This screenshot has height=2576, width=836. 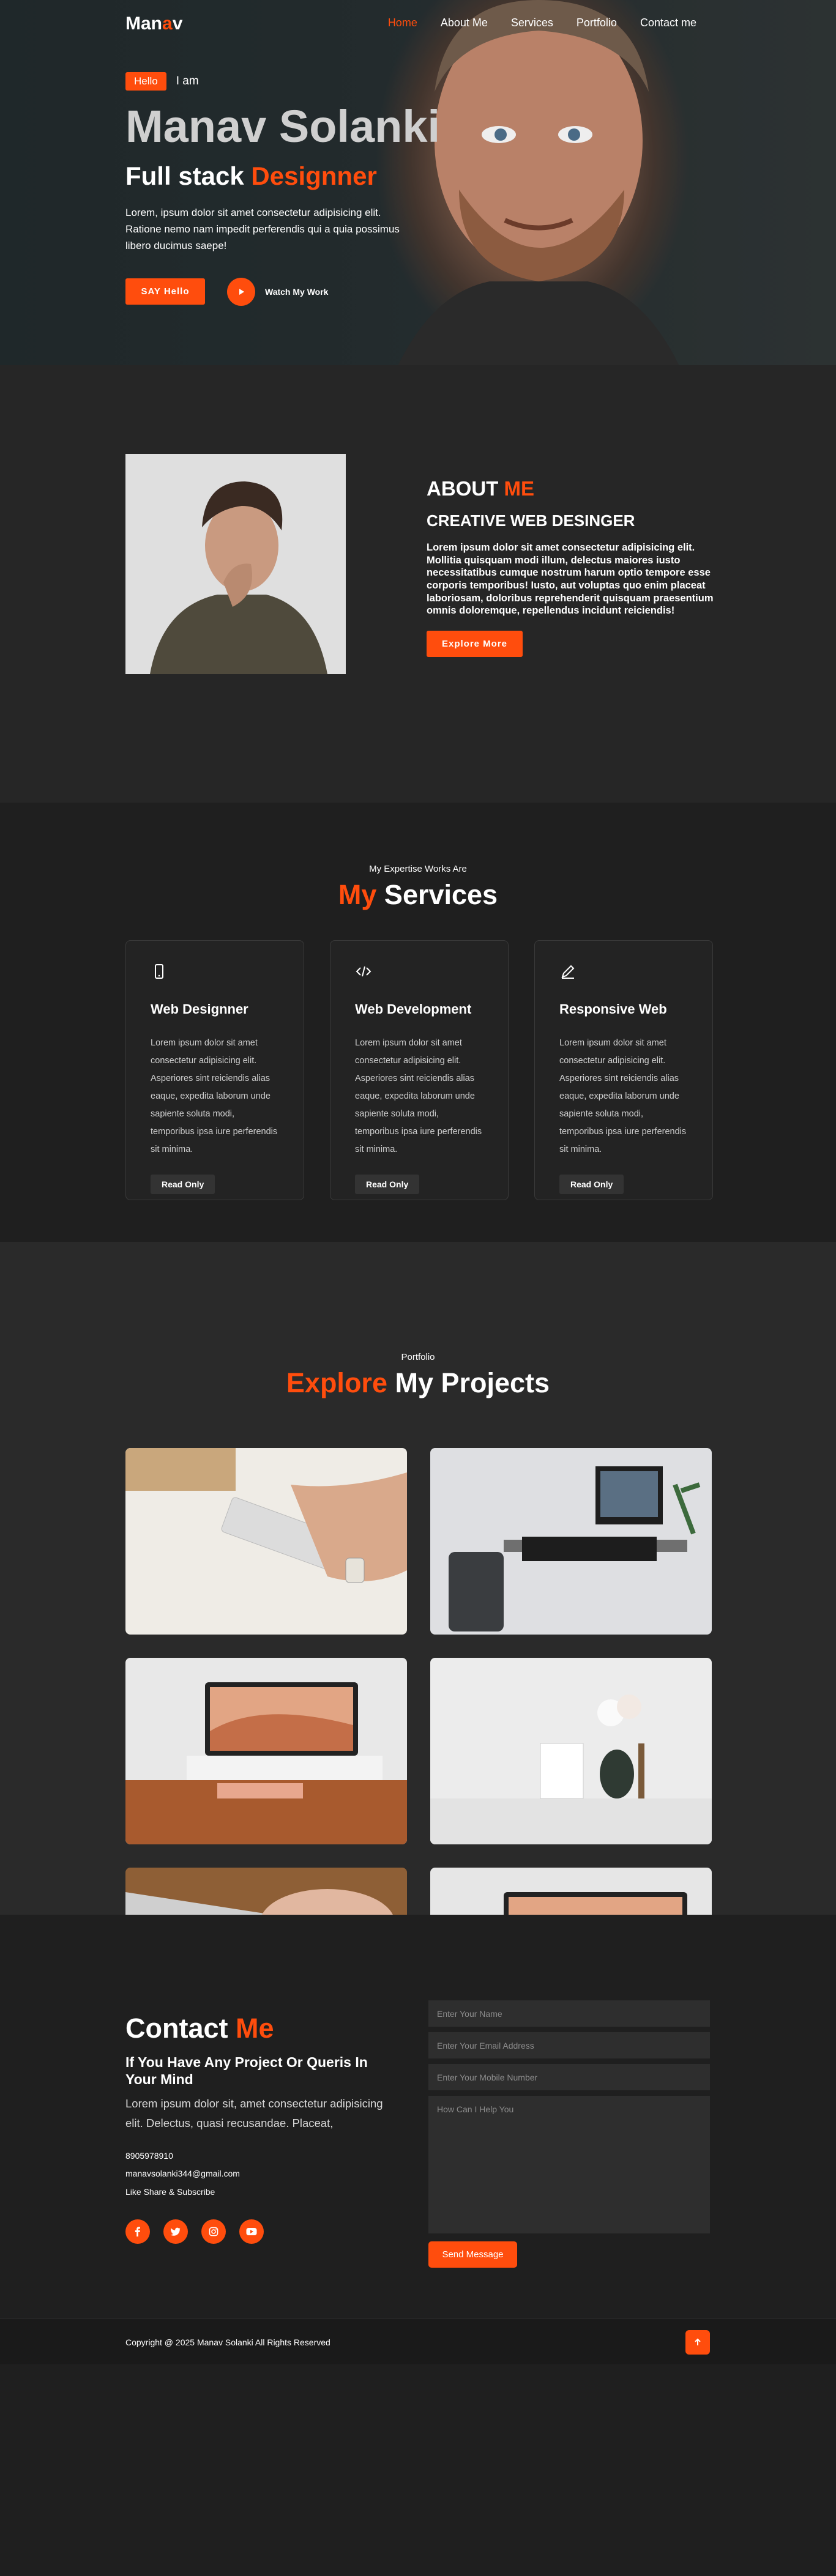 I want to click on play-button, so click(x=241, y=291).